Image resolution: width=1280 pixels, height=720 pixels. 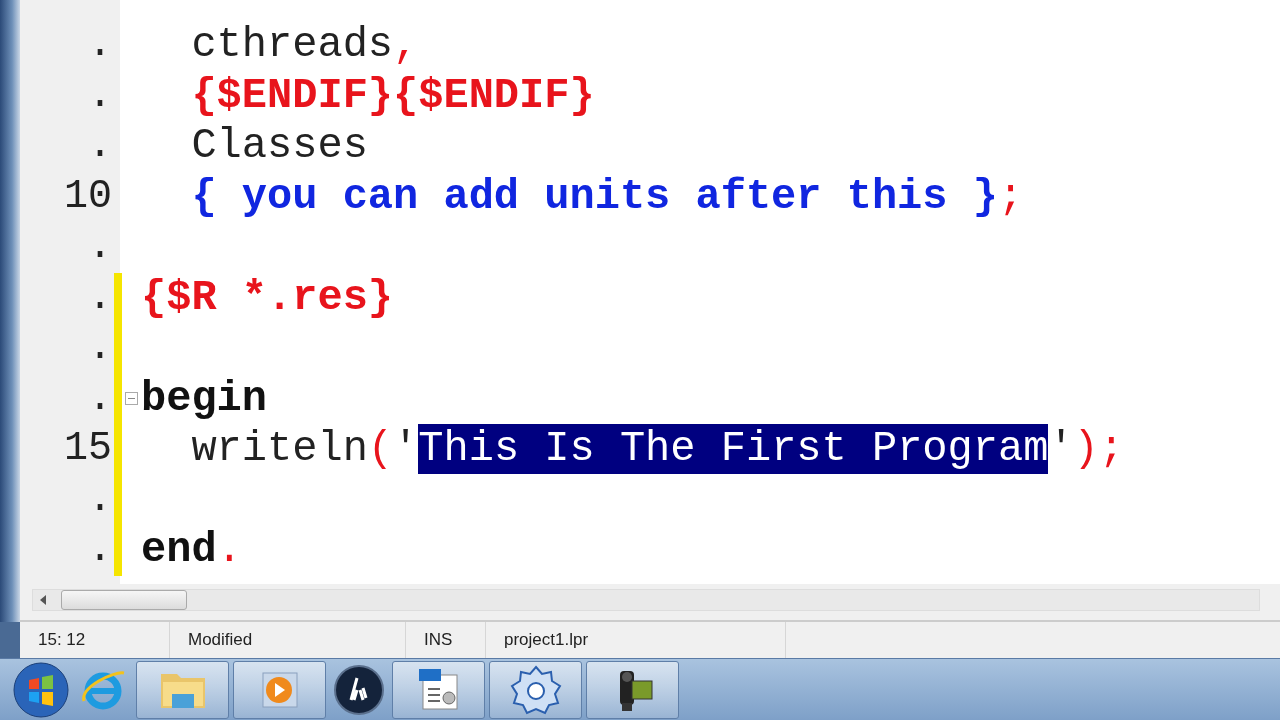 What do you see at coordinates (646, 600) in the screenshot?
I see `horizontal-scrollbar` at bounding box center [646, 600].